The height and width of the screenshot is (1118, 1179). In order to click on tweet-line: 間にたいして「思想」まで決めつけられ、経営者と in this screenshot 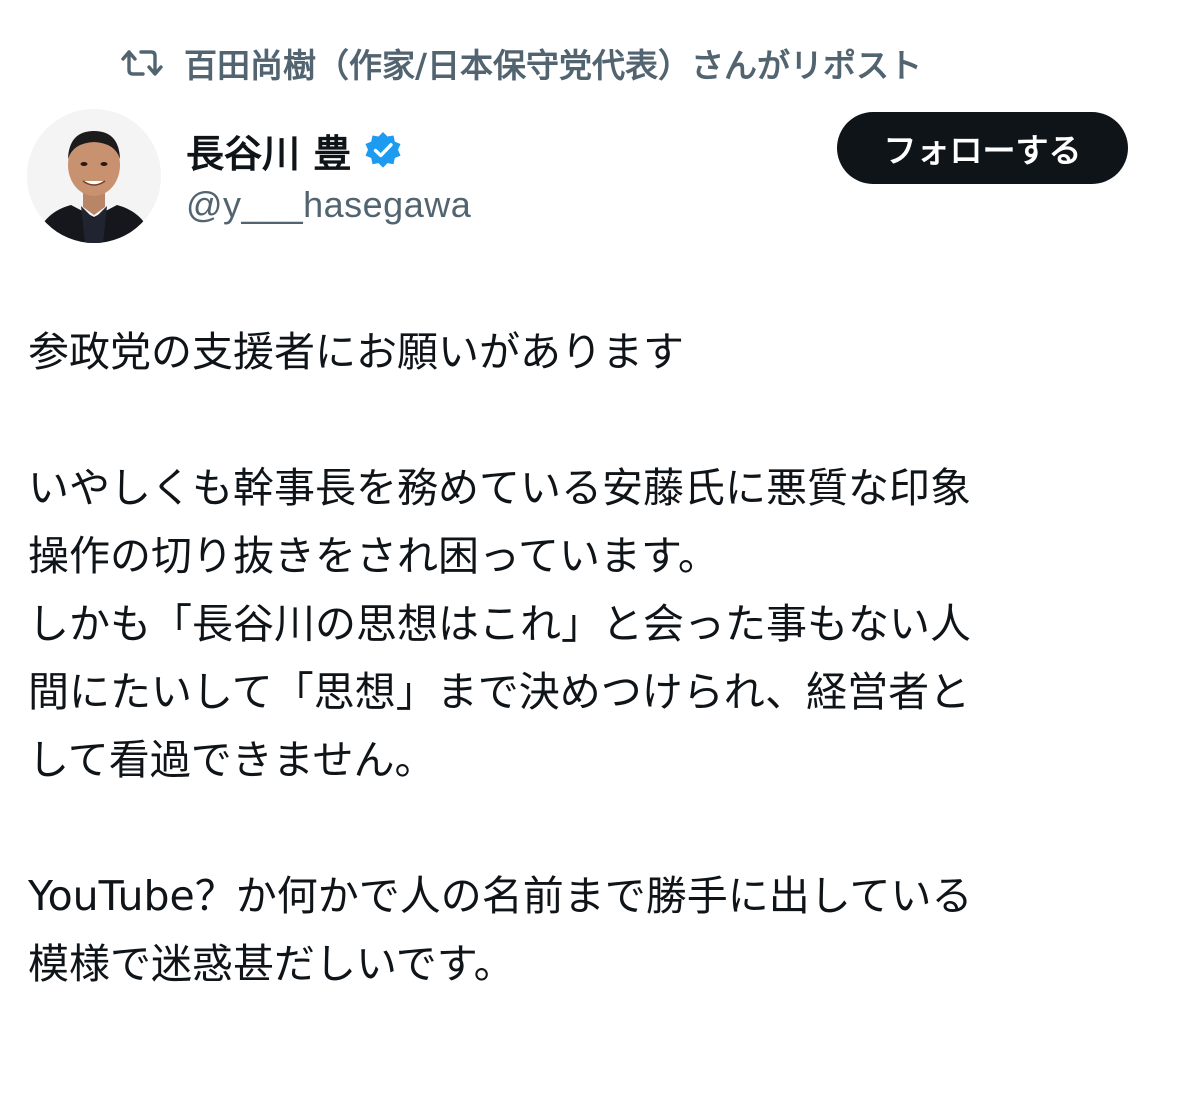, I will do `click(499, 692)`.